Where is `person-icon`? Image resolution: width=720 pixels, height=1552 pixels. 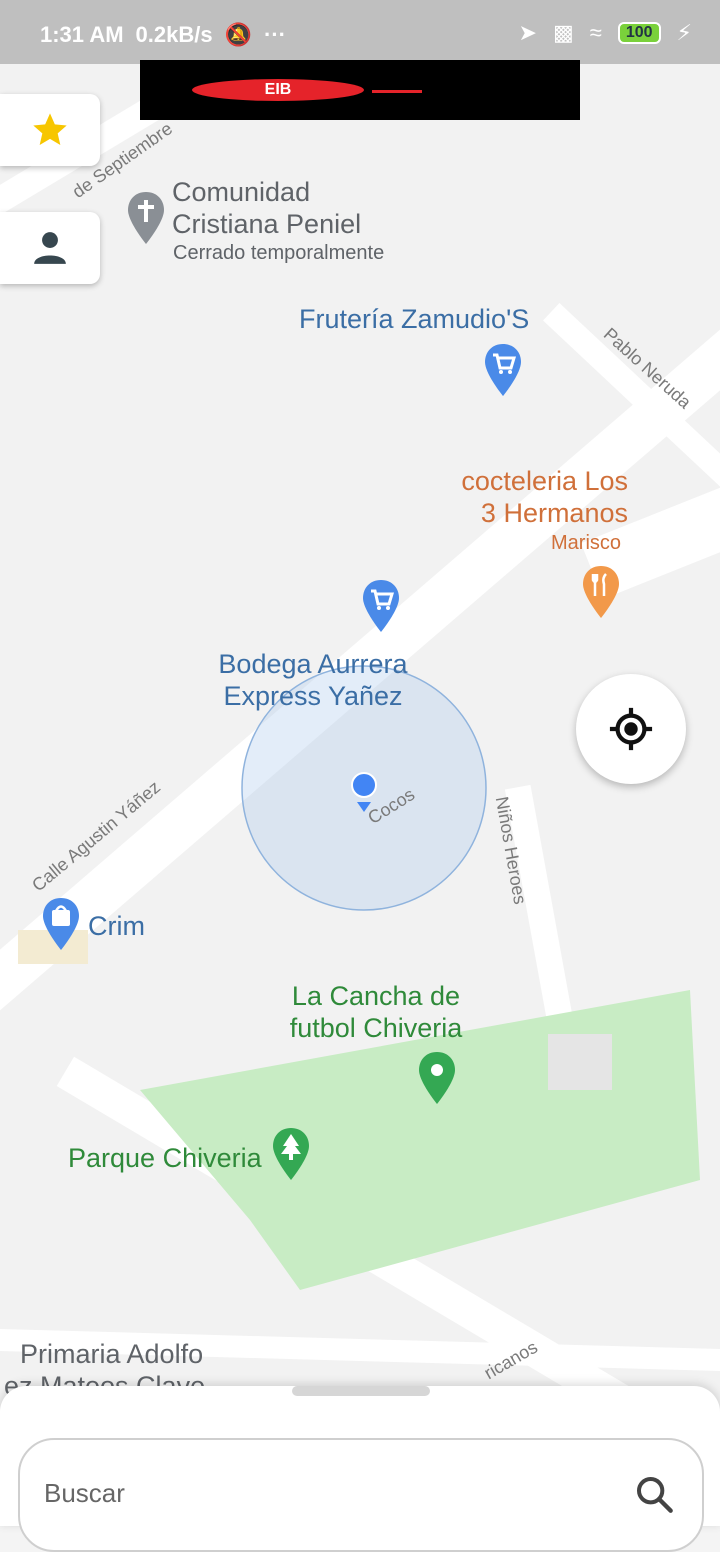
person-icon is located at coordinates (50, 248).